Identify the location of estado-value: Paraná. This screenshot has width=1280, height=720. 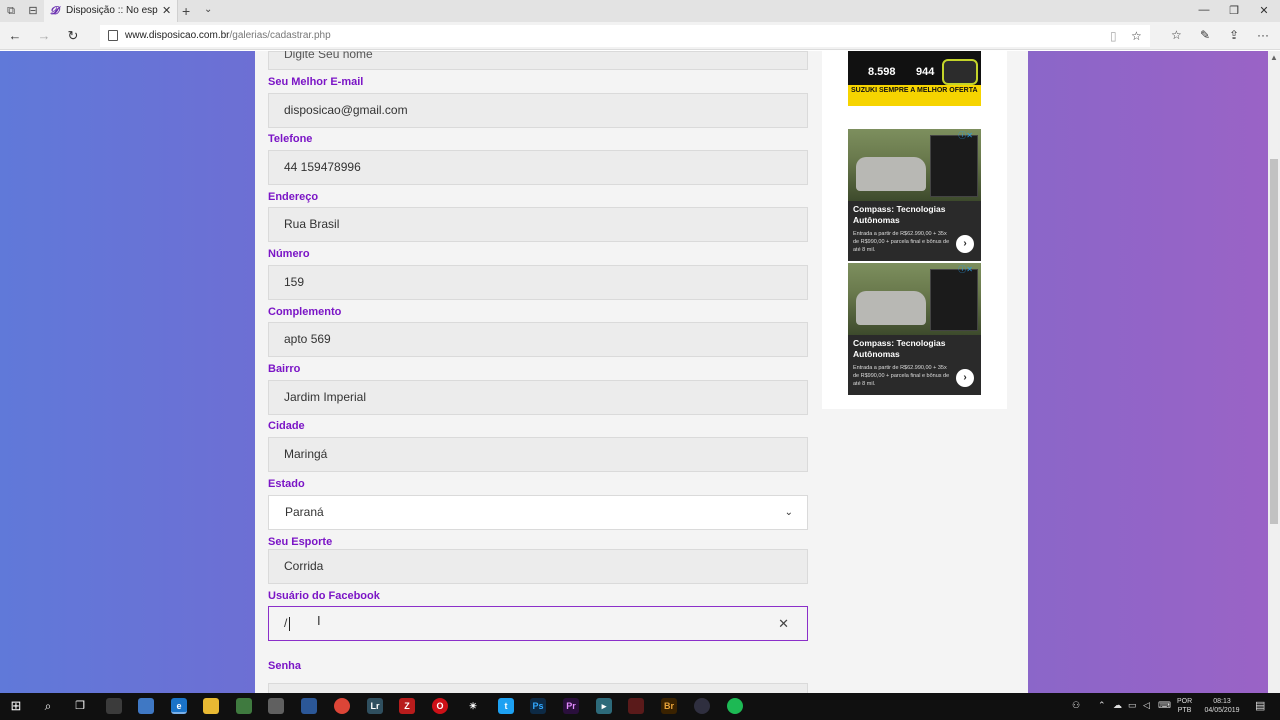
(304, 512).